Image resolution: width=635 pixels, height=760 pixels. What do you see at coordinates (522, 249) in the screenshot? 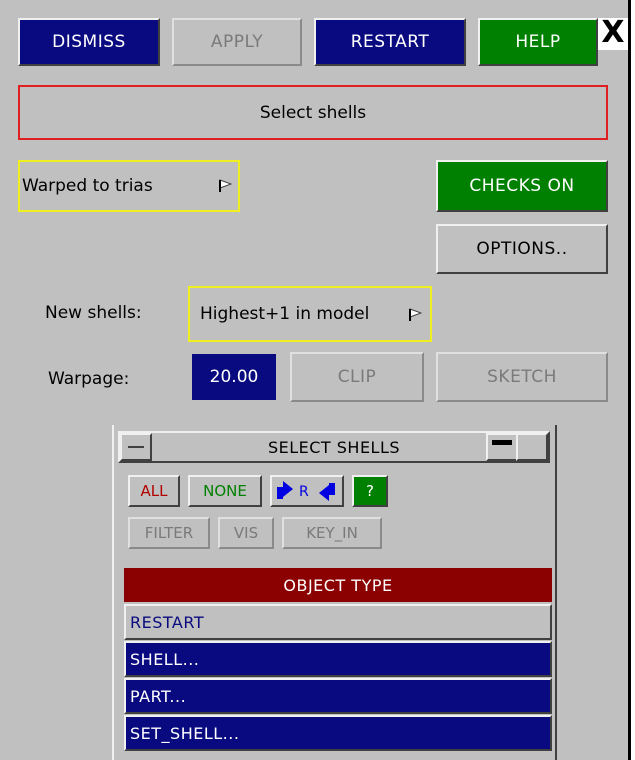
I see `options-button: OPTIONS..` at bounding box center [522, 249].